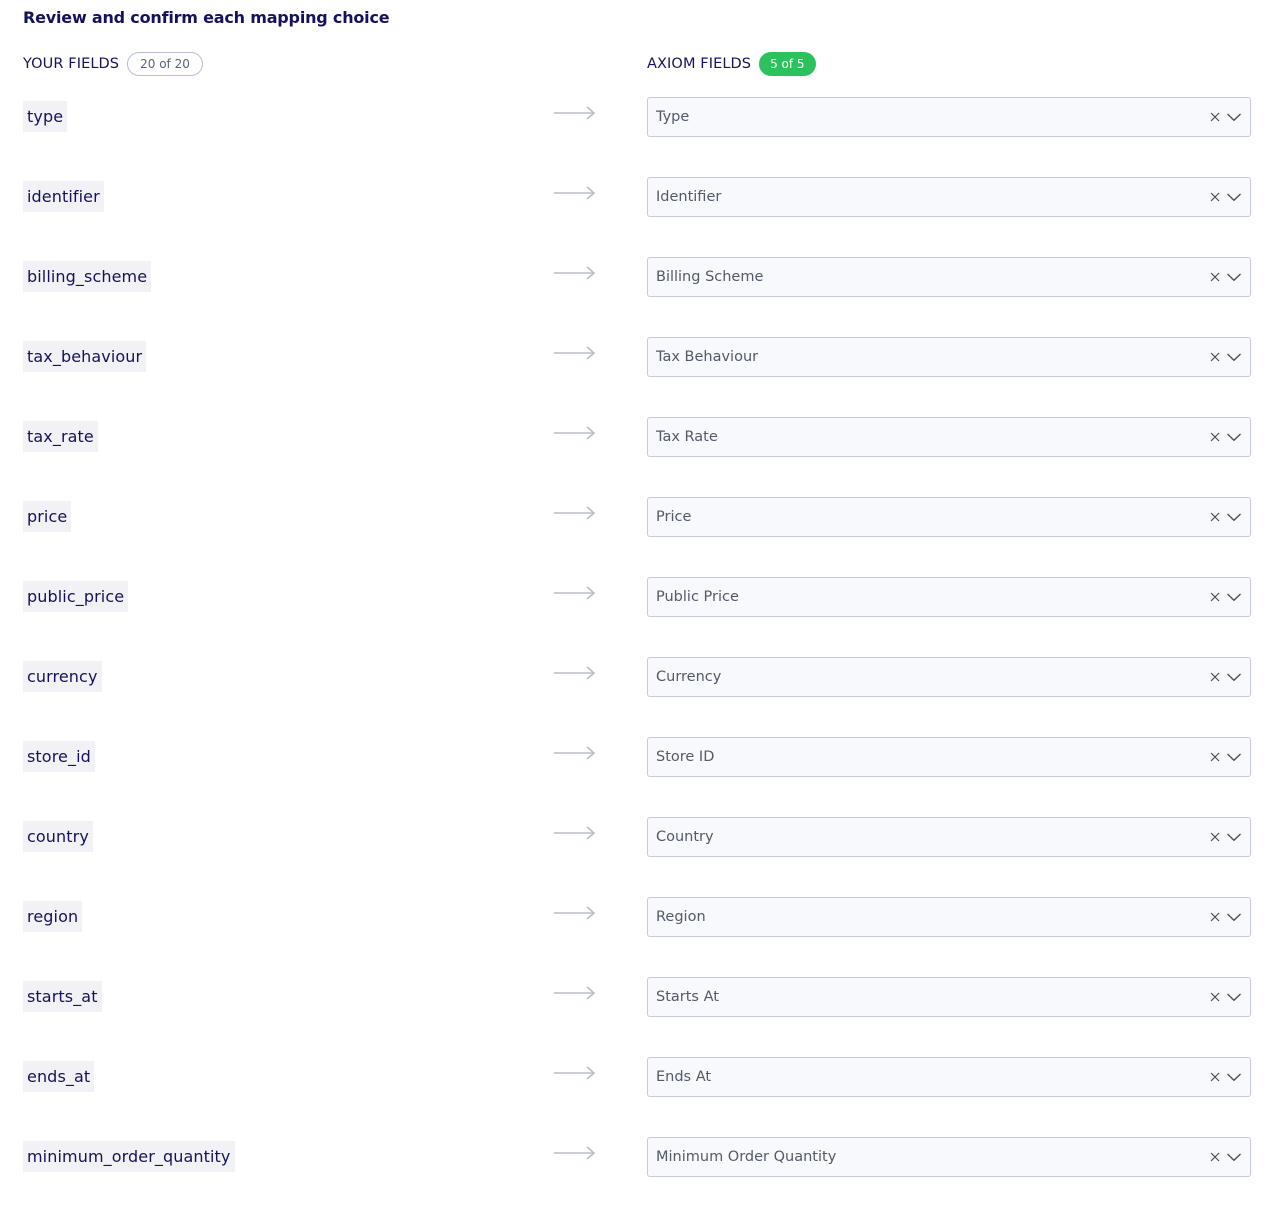 The width and height of the screenshot is (1283, 1217). I want to click on mapping-row: country Country, so click(641, 857).